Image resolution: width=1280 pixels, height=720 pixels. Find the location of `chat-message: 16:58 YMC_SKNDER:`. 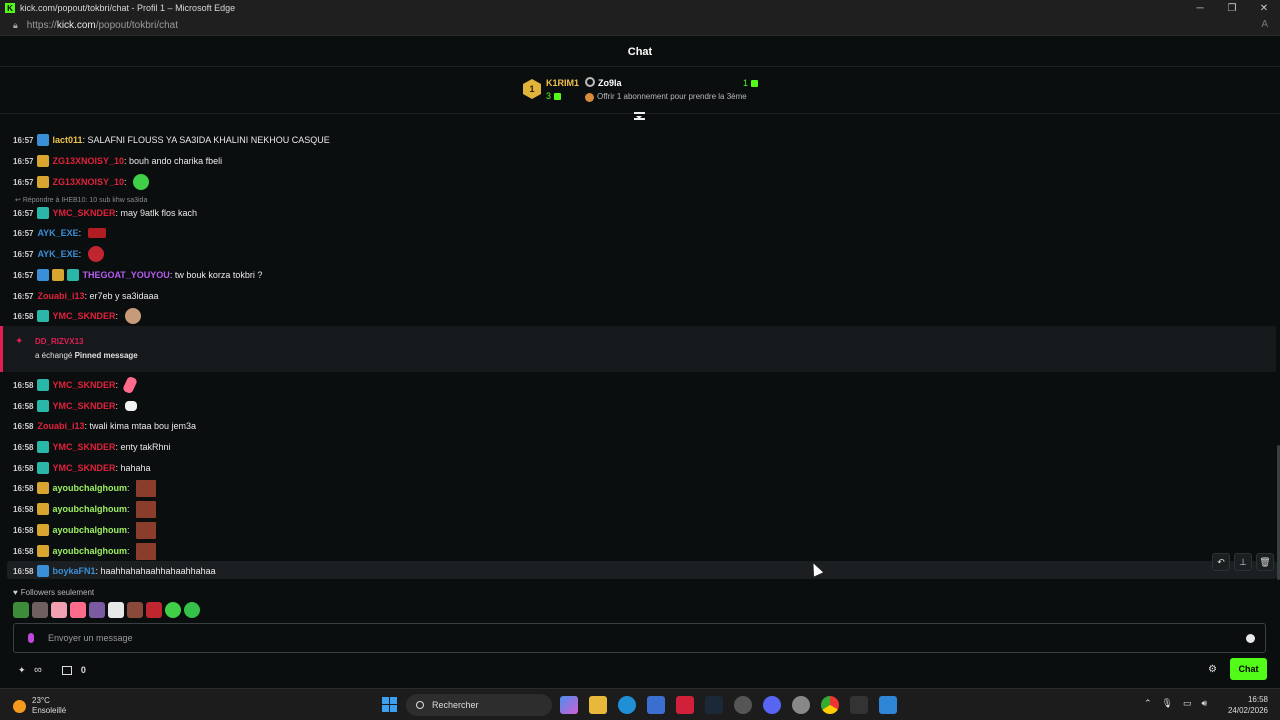

chat-message: 16:58 YMC_SKNDER: is located at coordinates (75, 406).